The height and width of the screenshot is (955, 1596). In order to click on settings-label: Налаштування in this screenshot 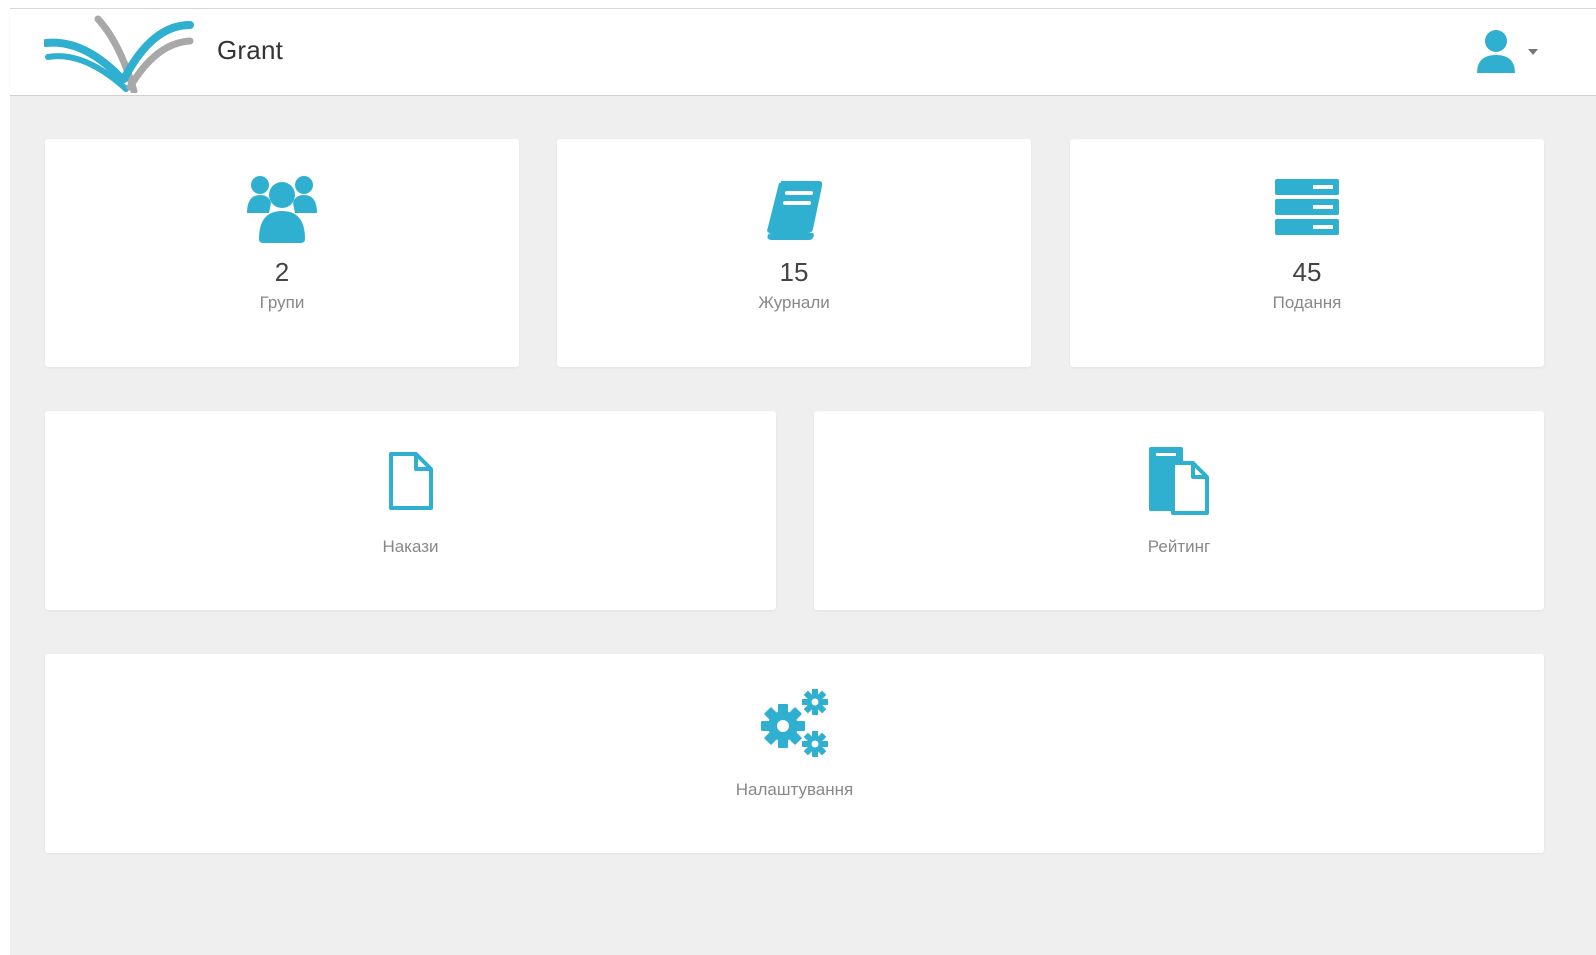, I will do `click(794, 789)`.